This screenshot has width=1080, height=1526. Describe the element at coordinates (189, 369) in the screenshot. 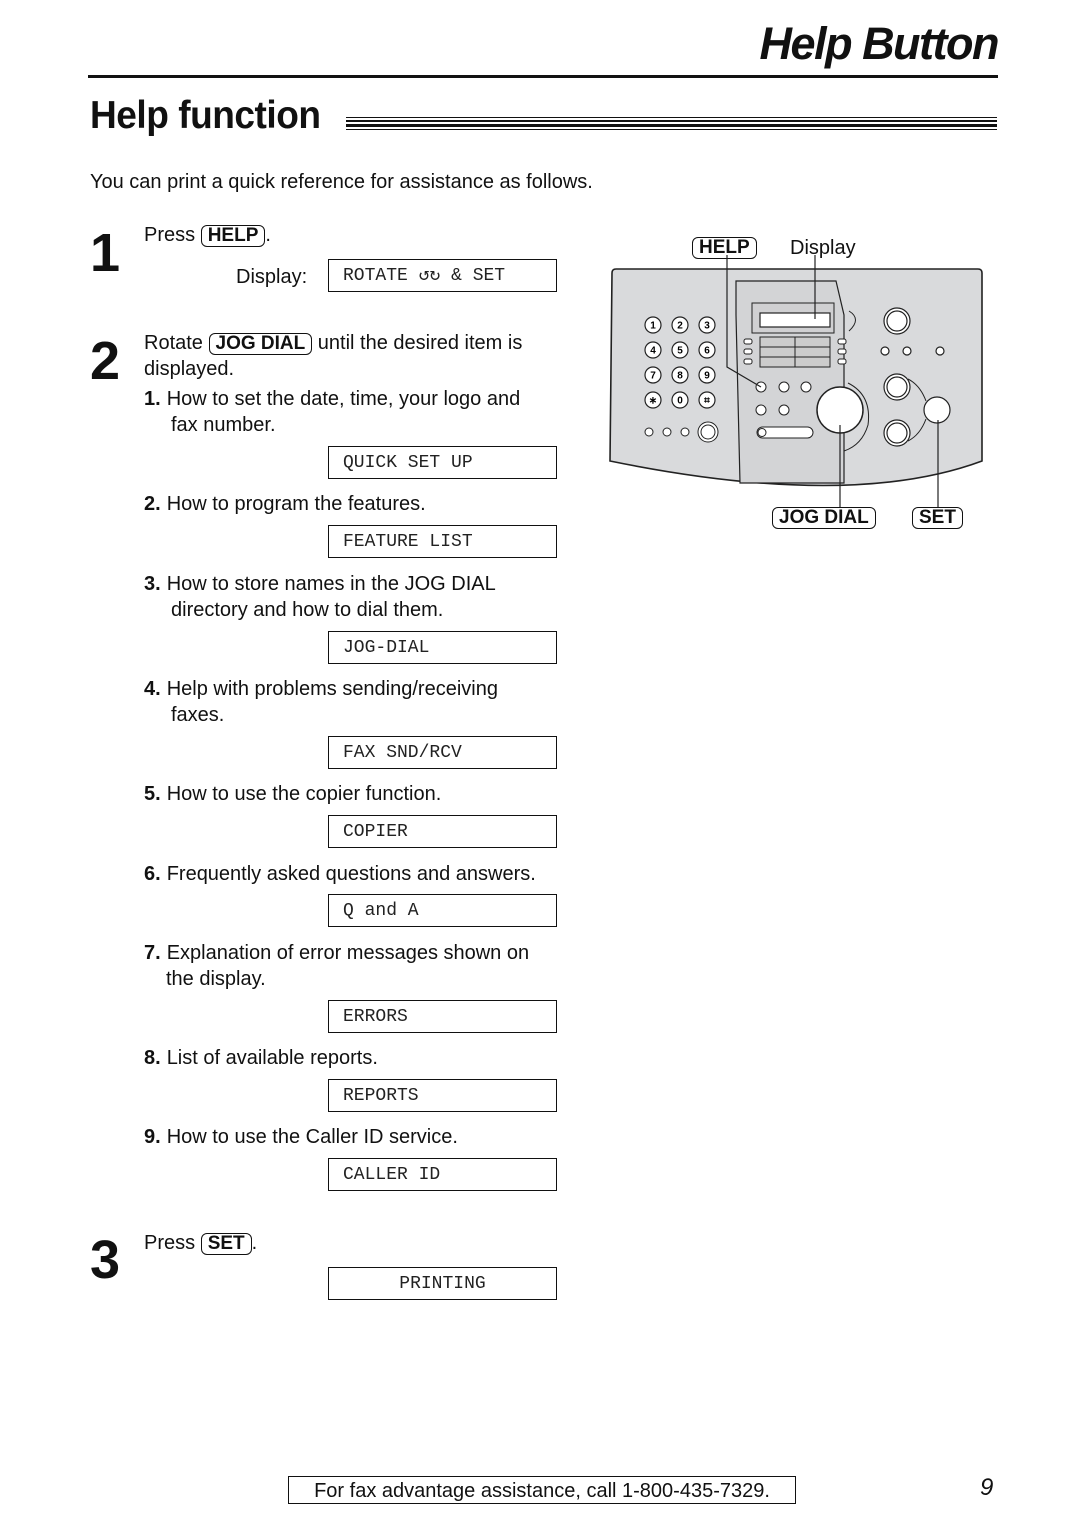

I see `step-2-line2: displayed.` at that location.